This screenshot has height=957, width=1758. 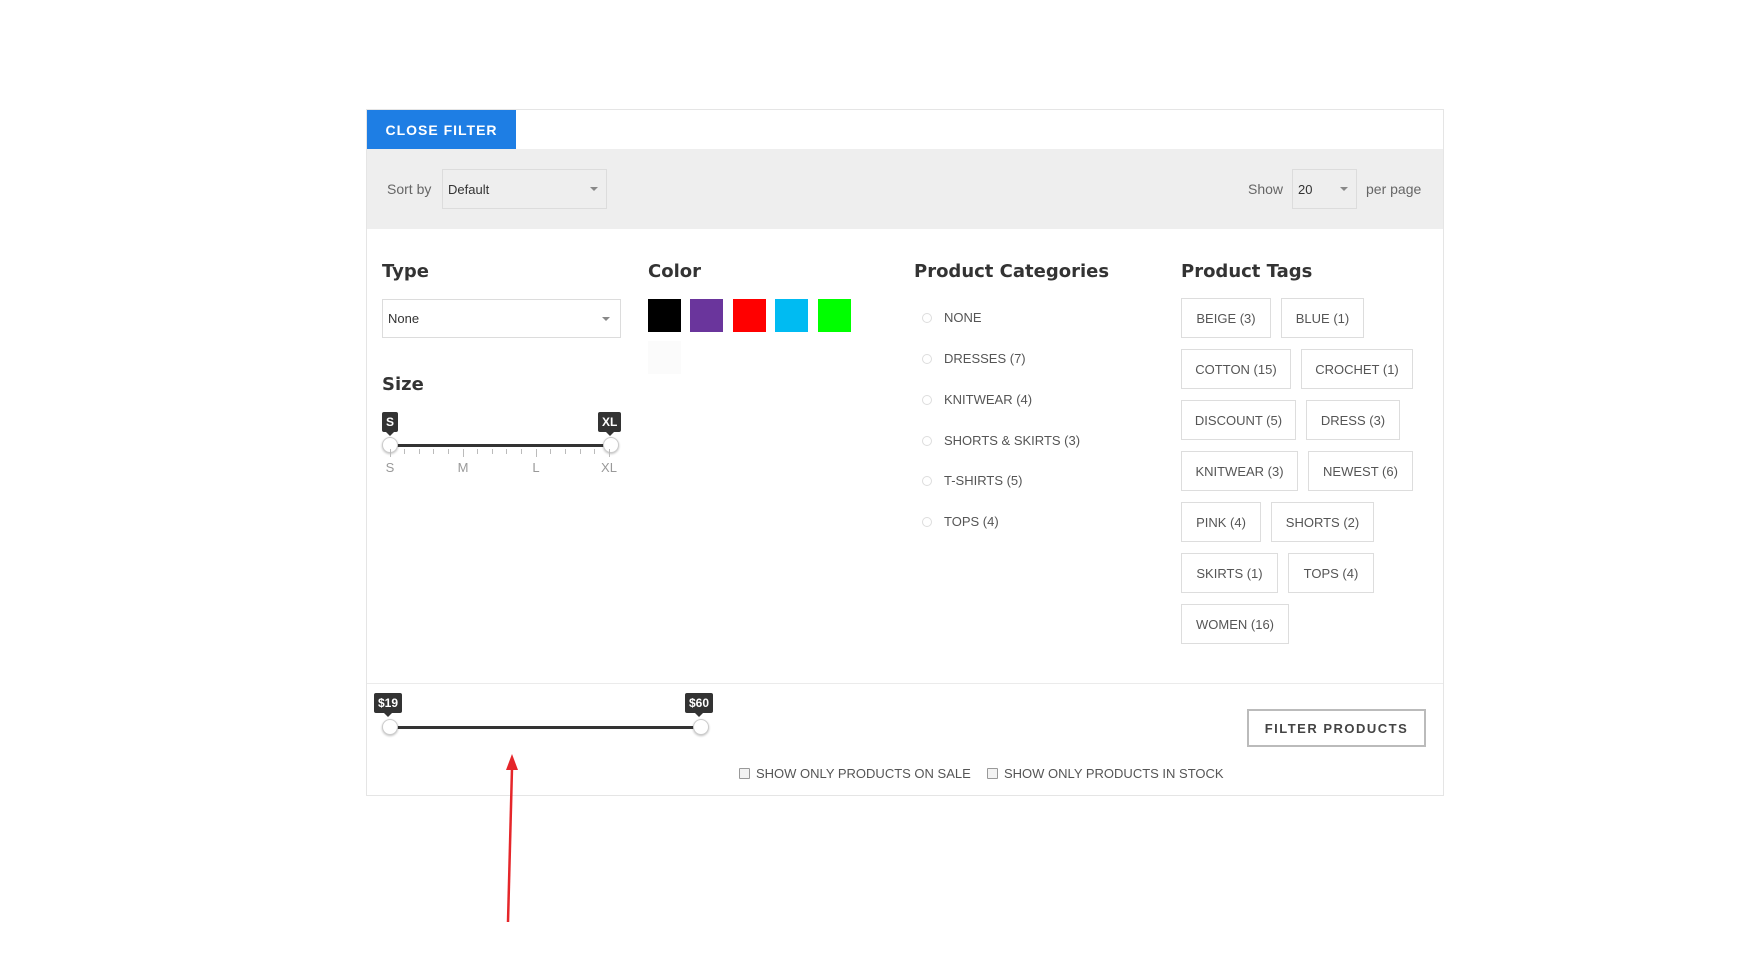 I want to click on annotation-arrow-line, so click(x=510, y=845).